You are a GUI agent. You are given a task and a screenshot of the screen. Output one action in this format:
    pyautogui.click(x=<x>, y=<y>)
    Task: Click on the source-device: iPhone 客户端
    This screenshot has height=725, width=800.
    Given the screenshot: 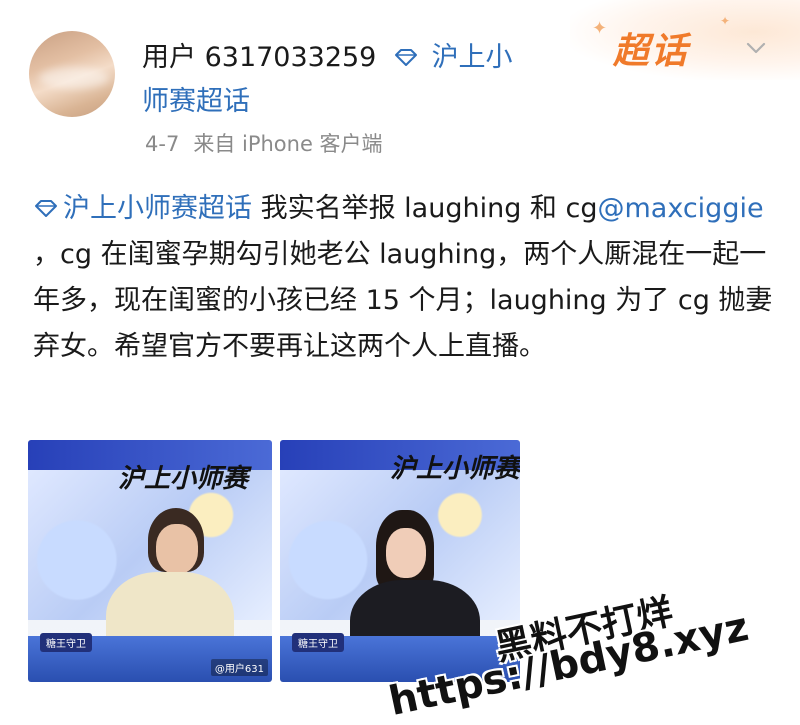 What is the action you would take?
    pyautogui.click(x=312, y=144)
    